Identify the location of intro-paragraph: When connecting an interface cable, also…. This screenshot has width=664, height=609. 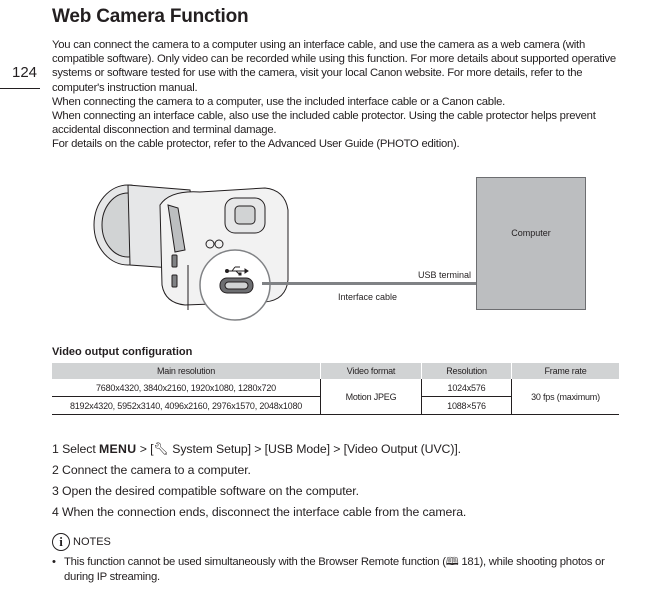
(324, 123).